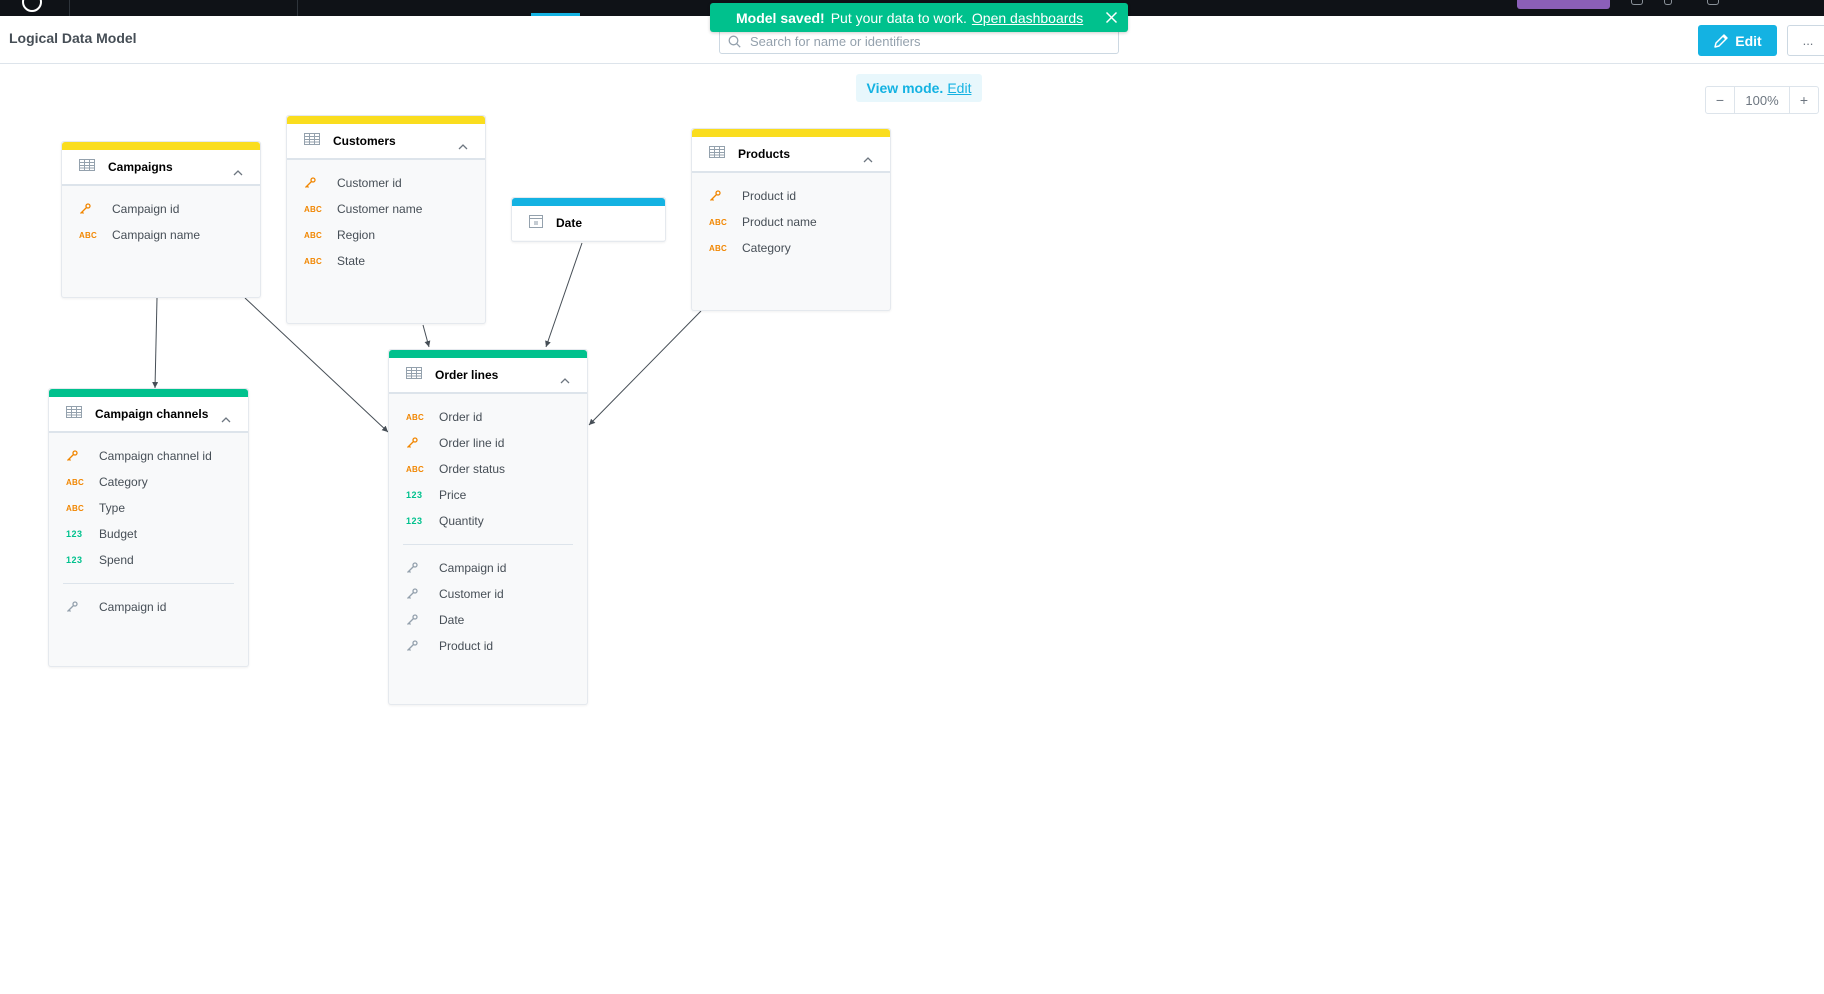 The height and width of the screenshot is (994, 1824). Describe the element at coordinates (156, 235) in the screenshot. I see `field-name: Campaign name` at that location.